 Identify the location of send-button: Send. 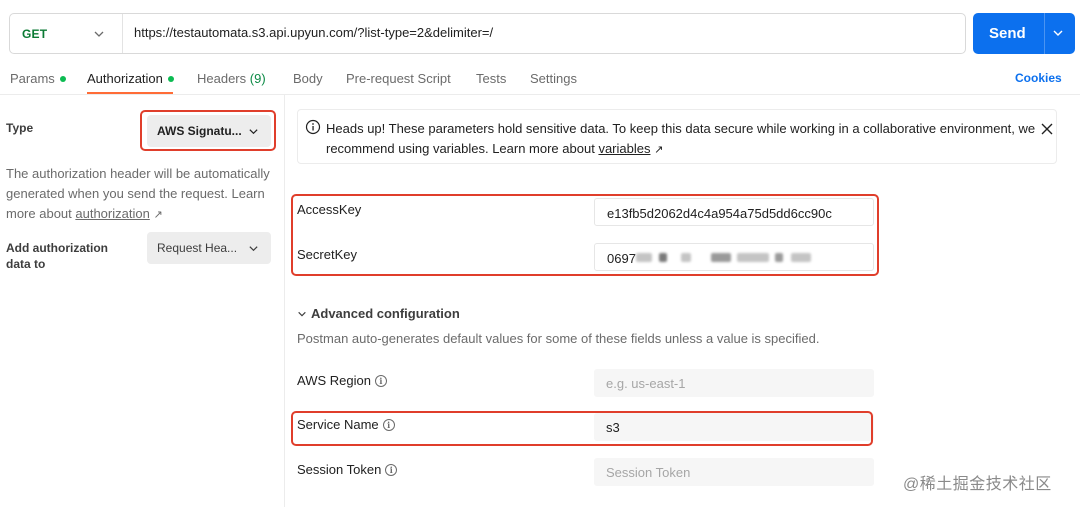
(1024, 33).